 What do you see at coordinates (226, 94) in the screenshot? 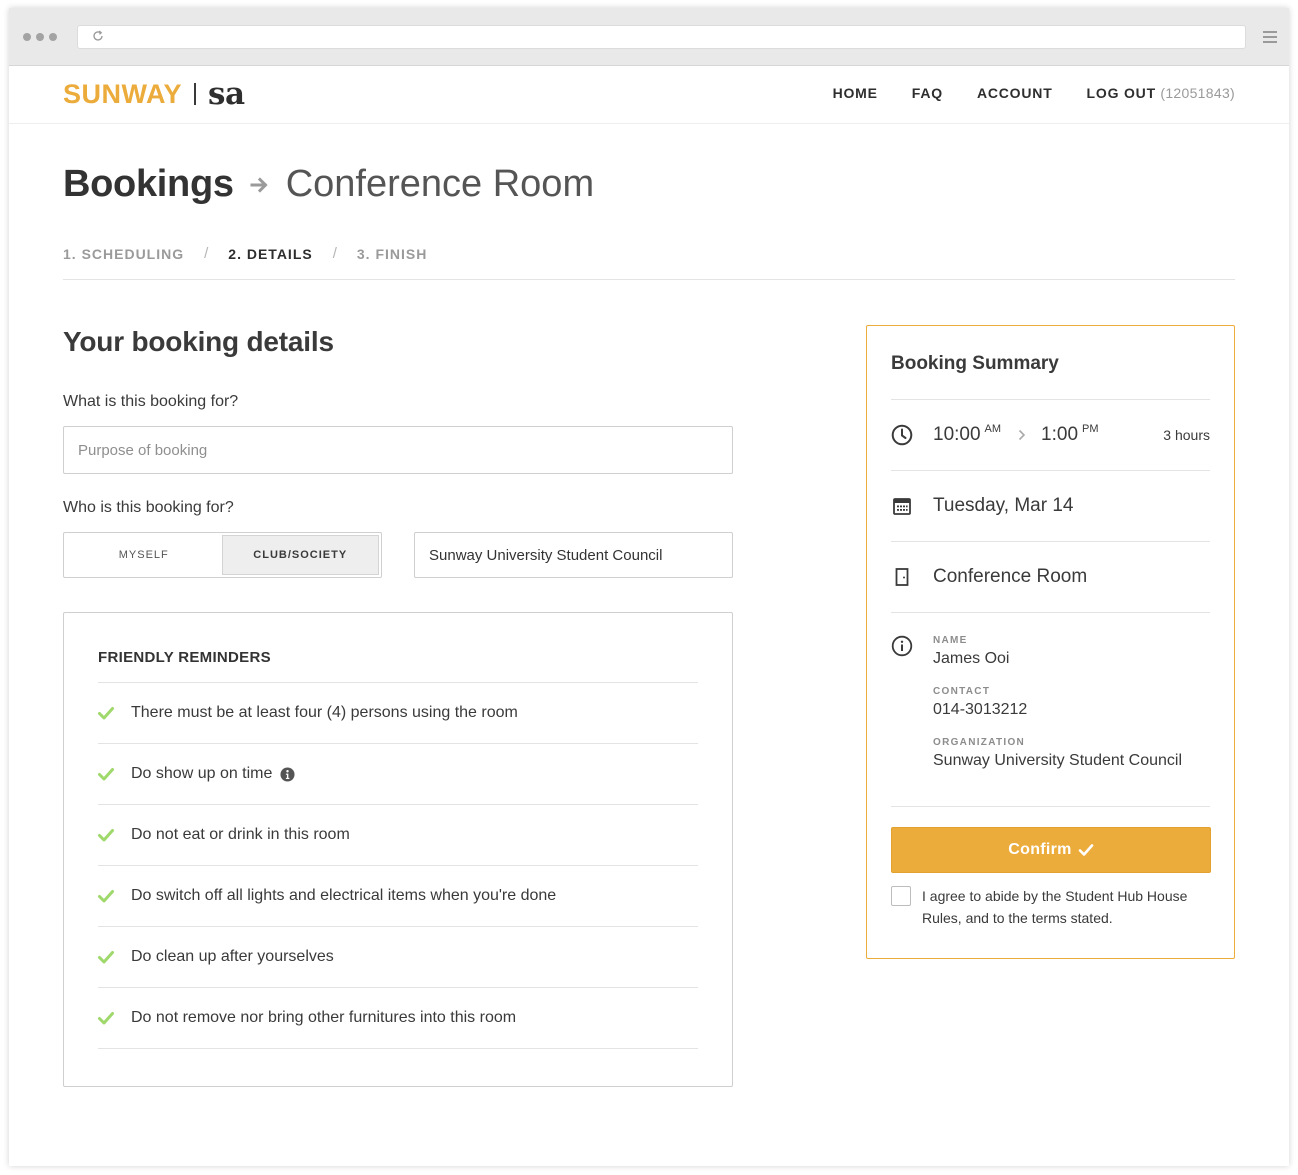
I see `logo-sa-text: sa` at bounding box center [226, 94].